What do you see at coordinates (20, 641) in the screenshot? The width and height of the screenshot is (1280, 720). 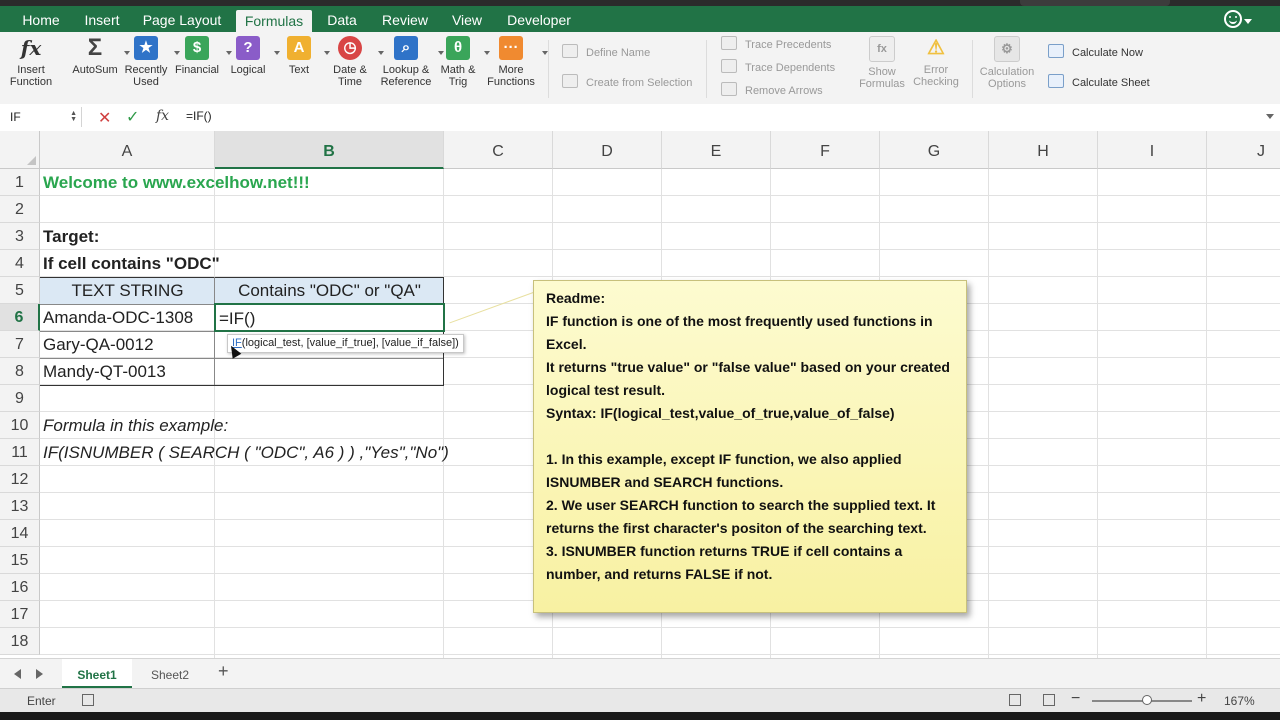 I see `row-header-18: 18` at bounding box center [20, 641].